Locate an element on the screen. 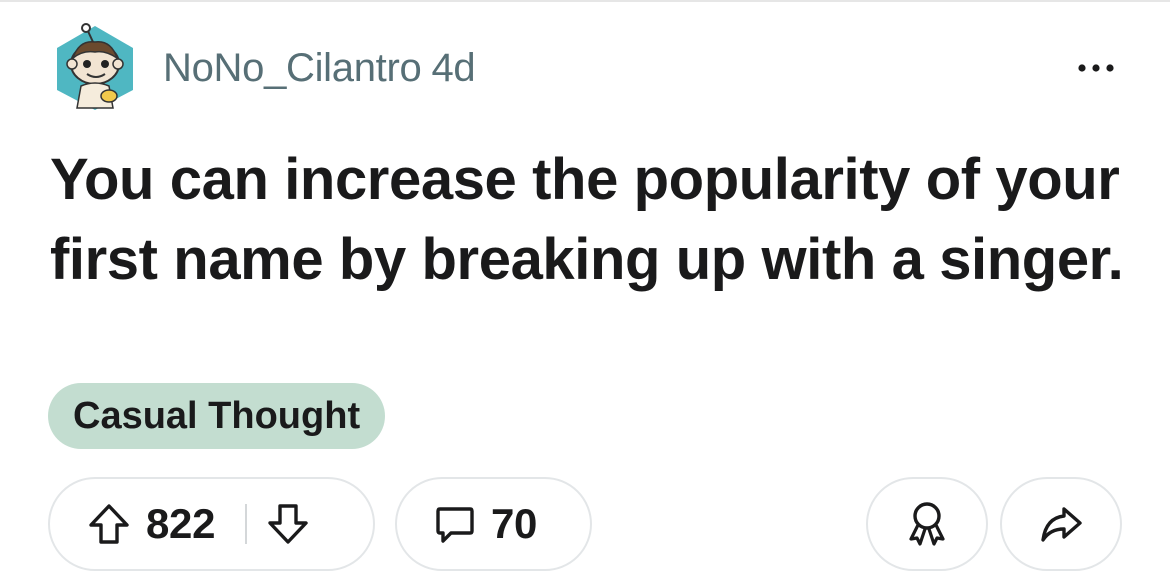  upvote-button is located at coordinates (109, 524).